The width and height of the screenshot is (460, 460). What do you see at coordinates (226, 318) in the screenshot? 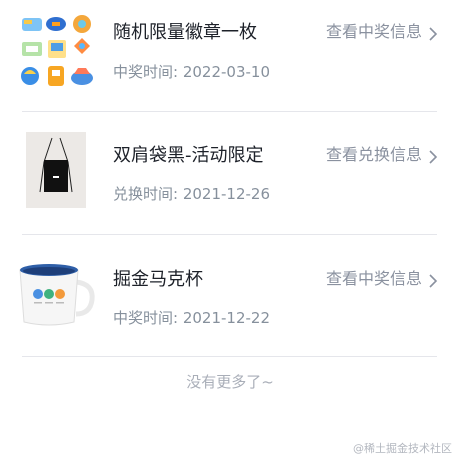
I see `date-value: 2021-12-22` at bounding box center [226, 318].